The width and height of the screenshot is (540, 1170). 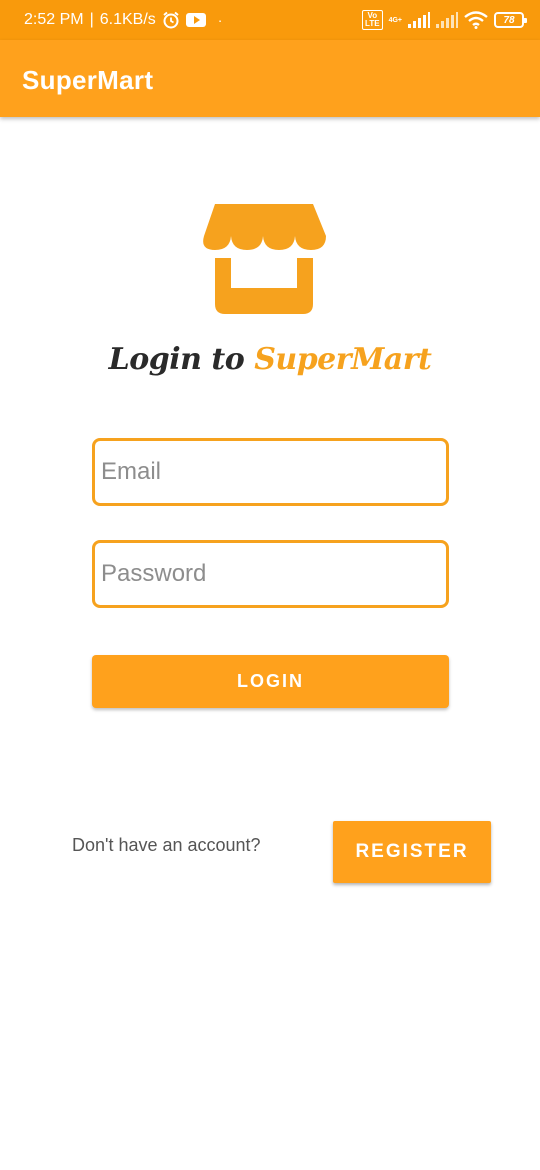 I want to click on network-type-label: 4G+, so click(x=395, y=20).